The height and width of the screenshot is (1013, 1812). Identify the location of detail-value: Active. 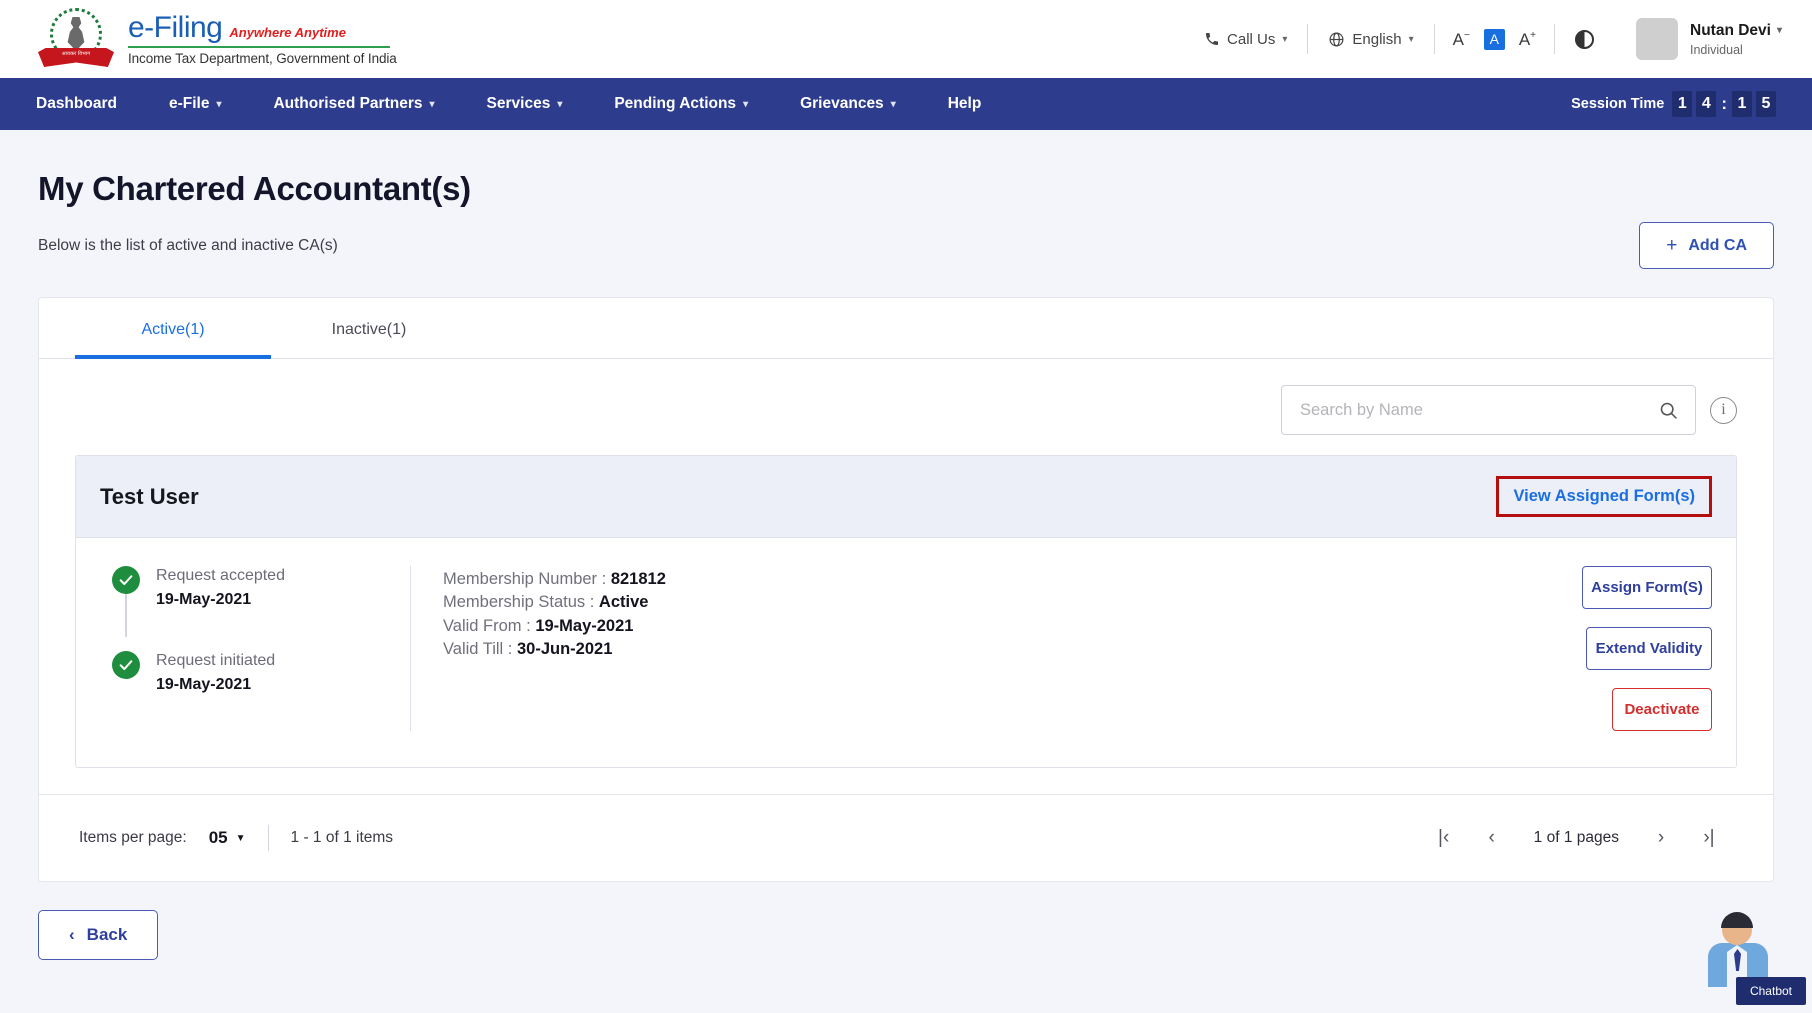
(623, 602).